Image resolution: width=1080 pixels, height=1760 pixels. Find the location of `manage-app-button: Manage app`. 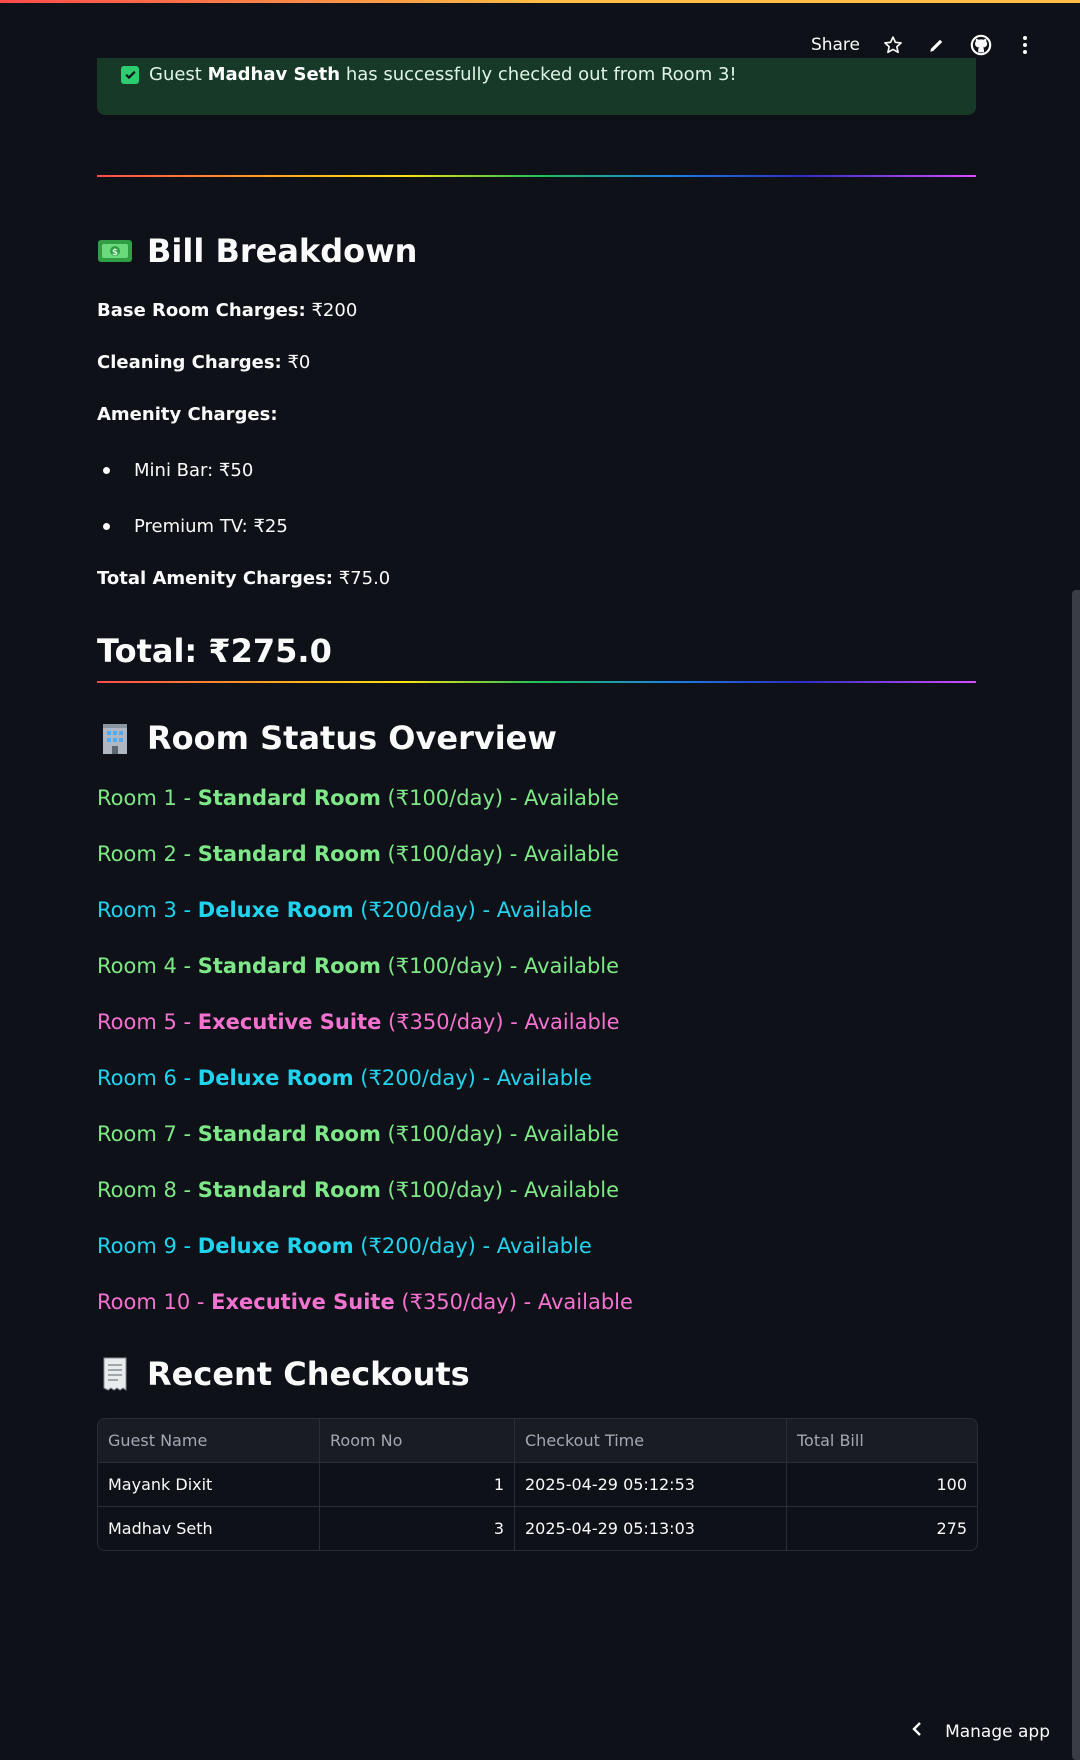

manage-app-button: Manage app is located at coordinates (980, 1731).